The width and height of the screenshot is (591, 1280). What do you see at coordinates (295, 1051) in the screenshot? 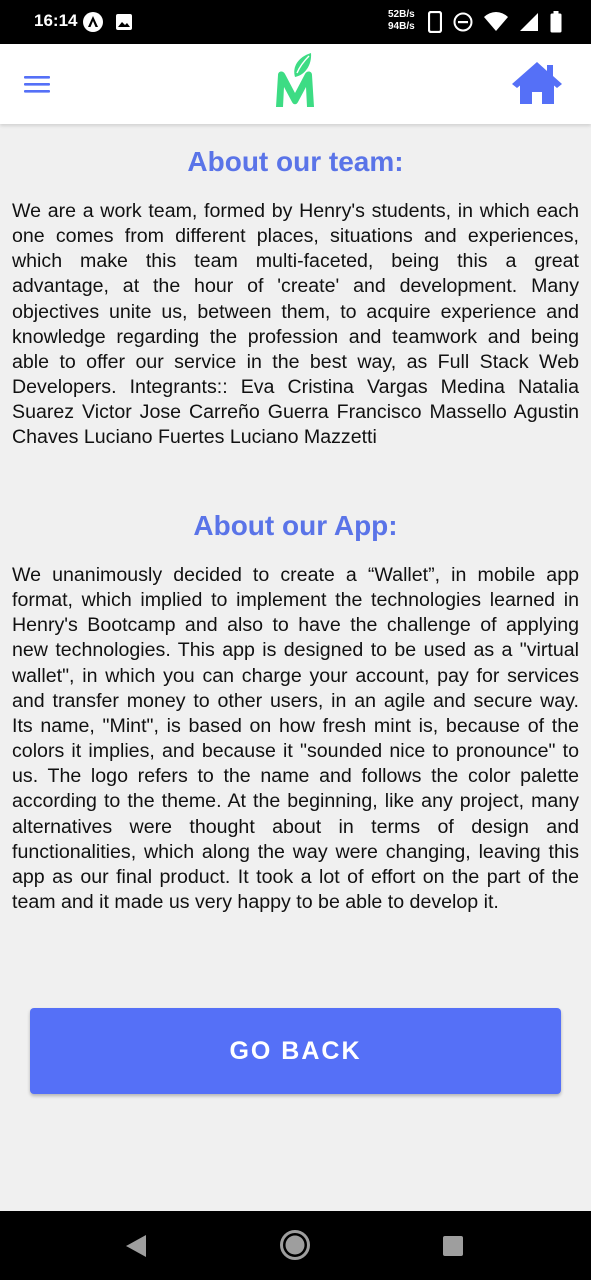
I see `go-back-button: GO BACK` at bounding box center [295, 1051].